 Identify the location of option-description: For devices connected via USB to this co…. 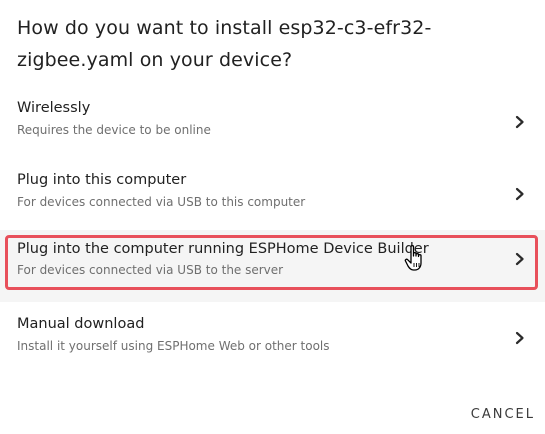
(161, 202).